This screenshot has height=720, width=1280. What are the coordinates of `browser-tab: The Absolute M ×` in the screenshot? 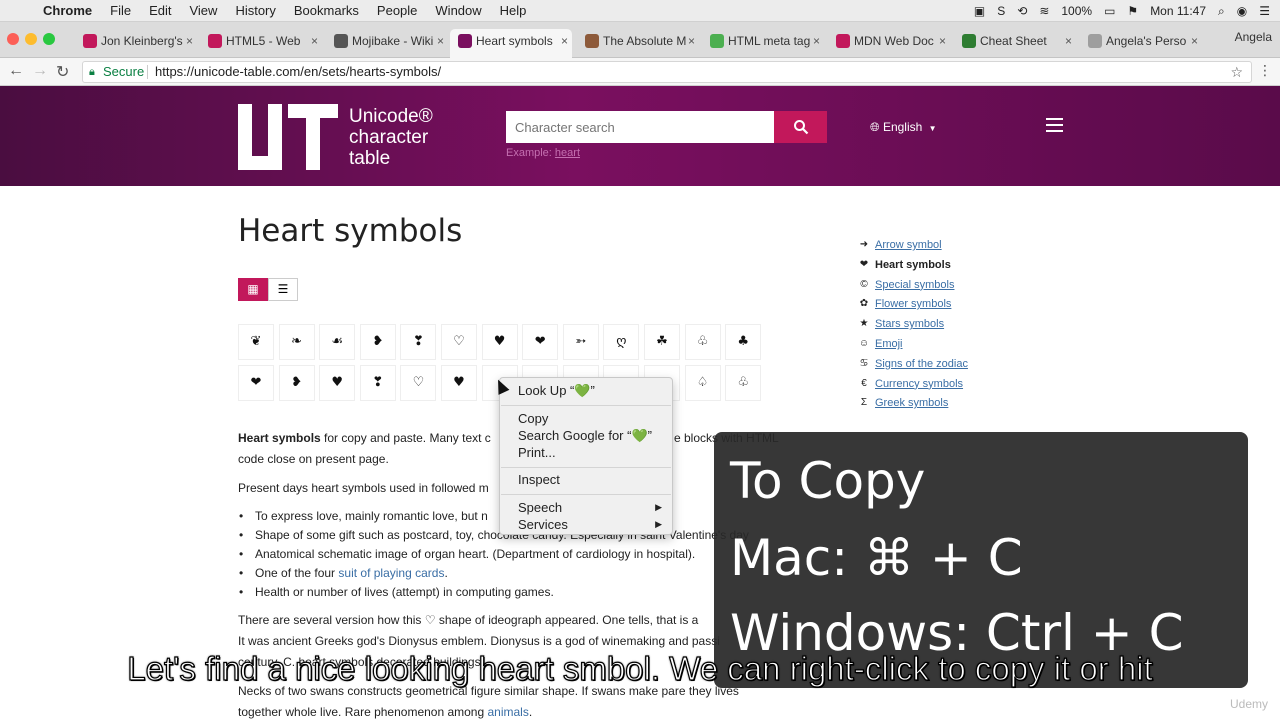 It's located at (638, 43).